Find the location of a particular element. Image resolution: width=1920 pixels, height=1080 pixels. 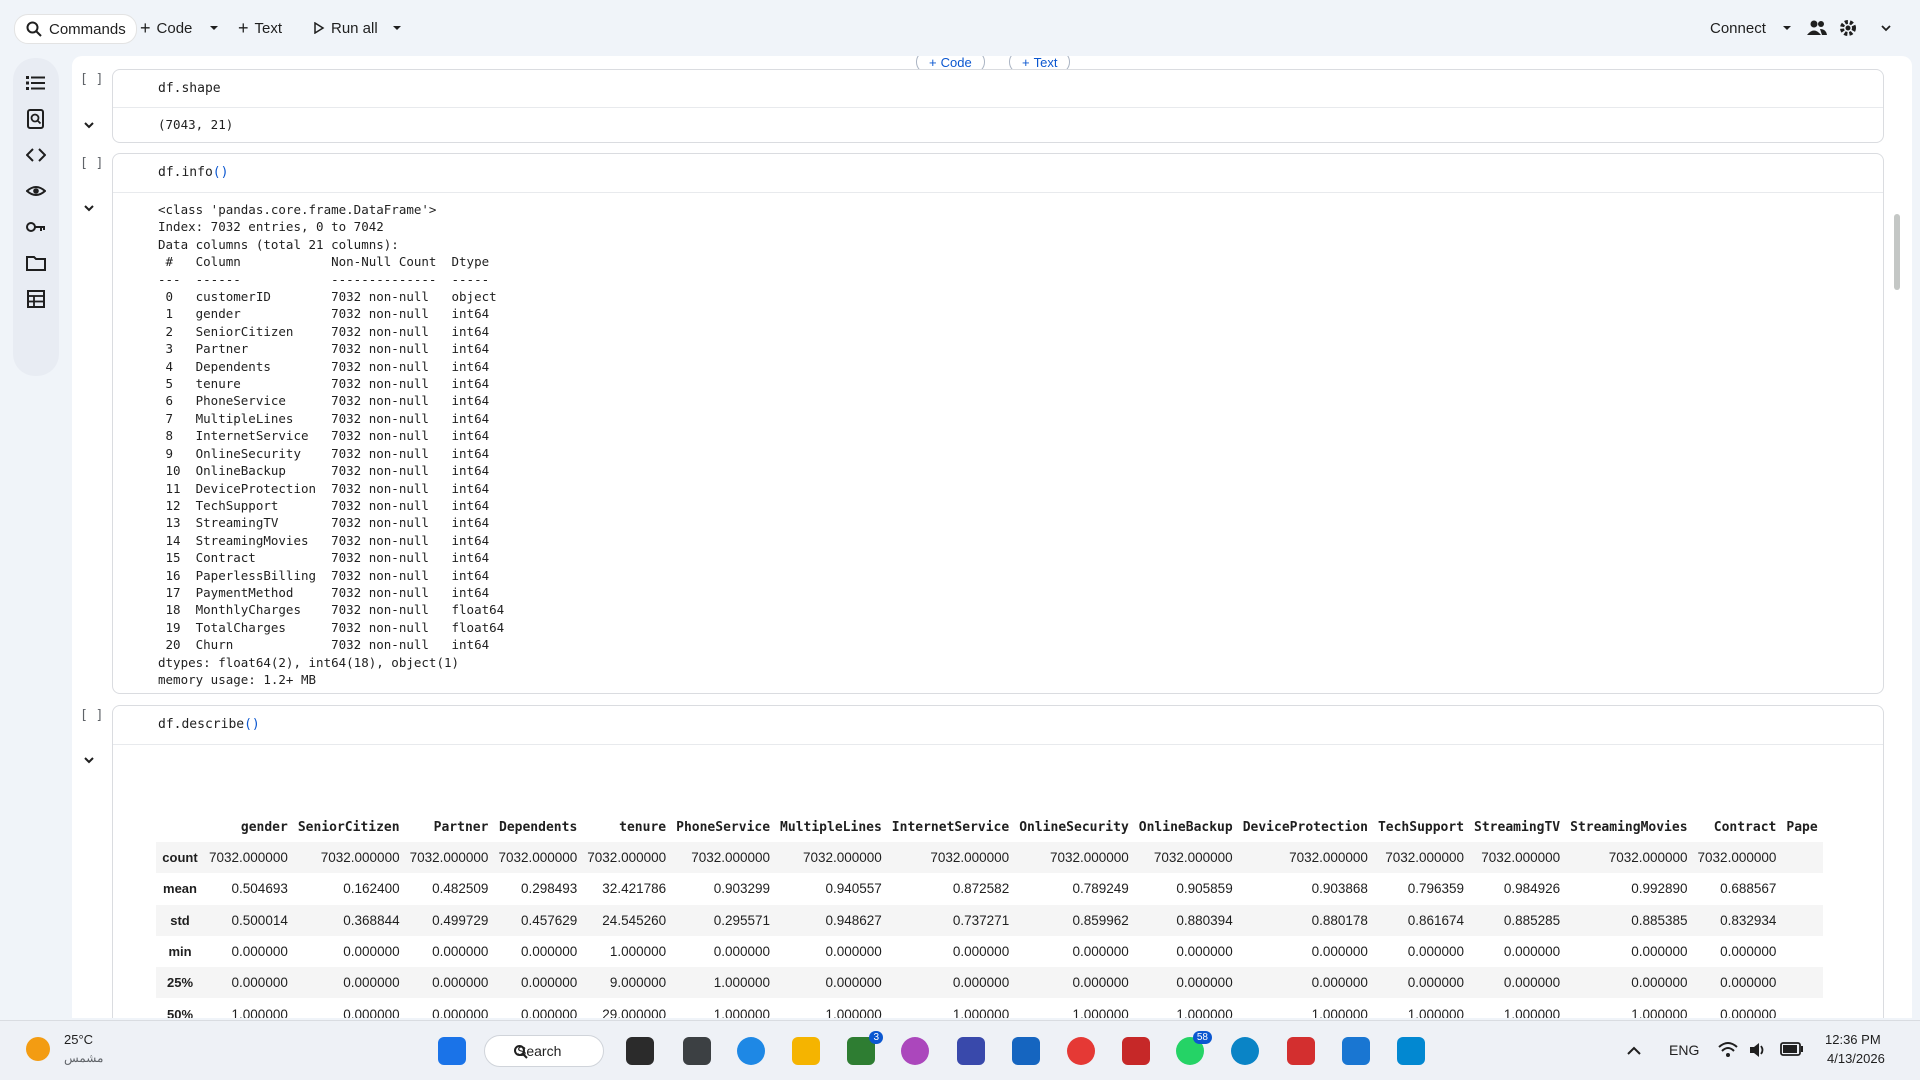

edge-browser-icon is located at coordinates (751, 1051).